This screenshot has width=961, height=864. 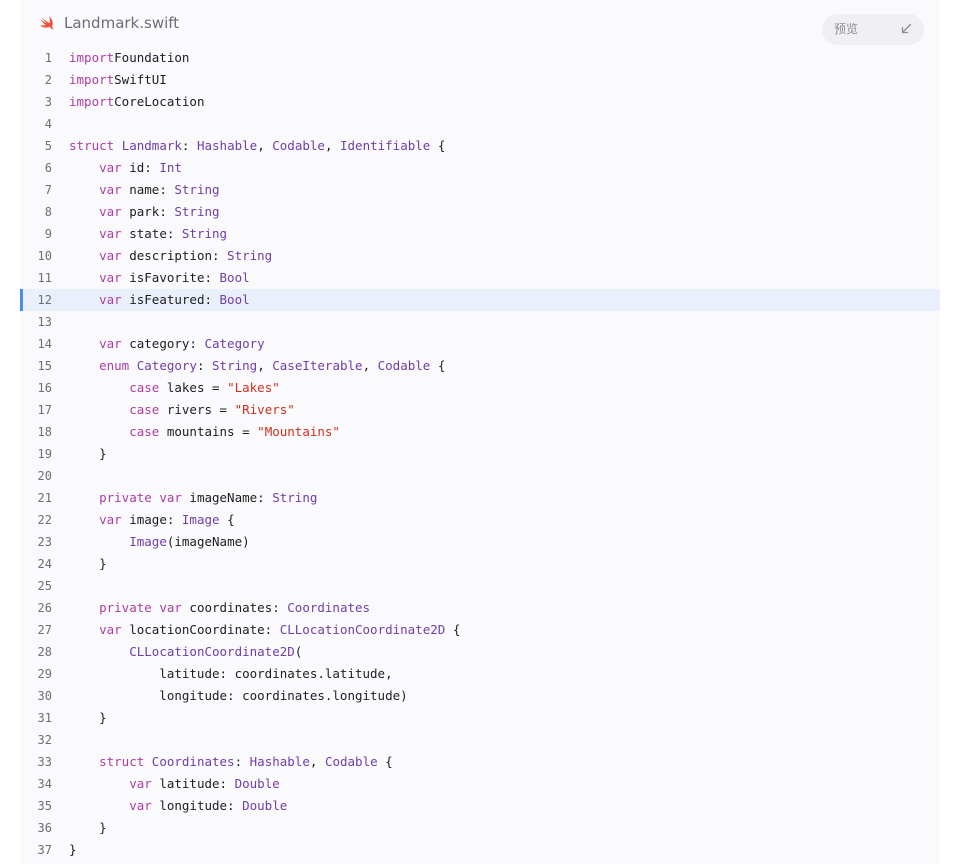 I want to click on line-number: 3, so click(x=48, y=102).